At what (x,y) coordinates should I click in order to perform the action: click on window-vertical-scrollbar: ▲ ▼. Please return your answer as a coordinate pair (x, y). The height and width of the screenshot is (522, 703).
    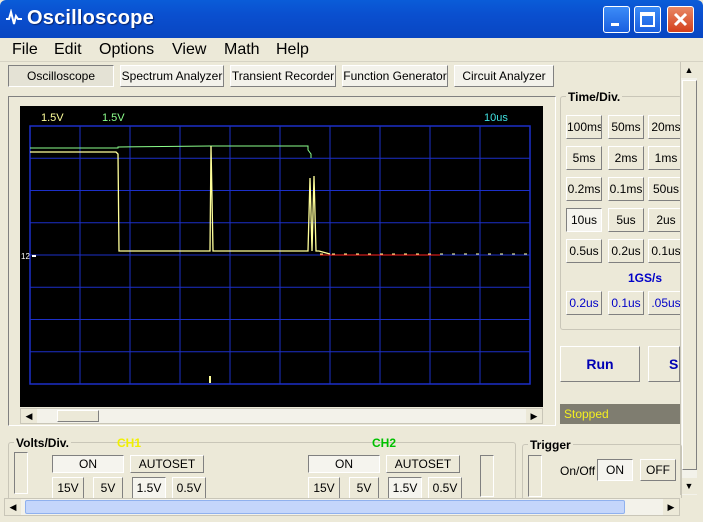
    Looking at the image, I should click on (688, 278).